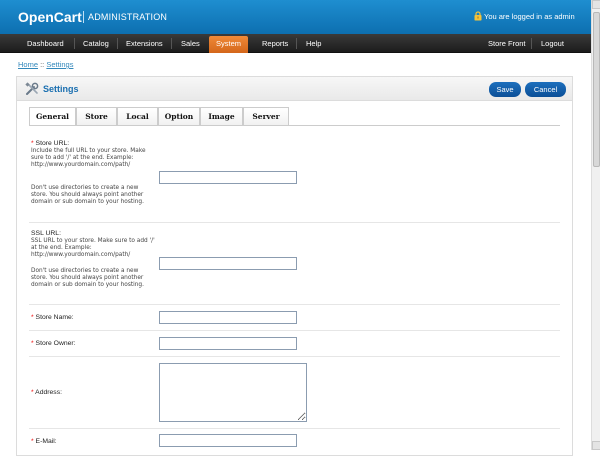 The height and width of the screenshot is (456, 600). I want to click on breadcrumb: Home :: Settings, so click(45, 64).